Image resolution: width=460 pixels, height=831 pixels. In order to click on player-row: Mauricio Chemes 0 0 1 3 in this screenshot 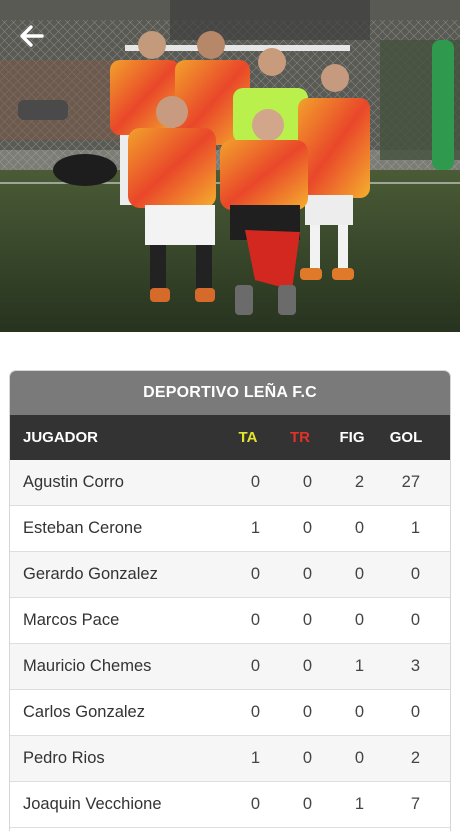, I will do `click(230, 667)`.